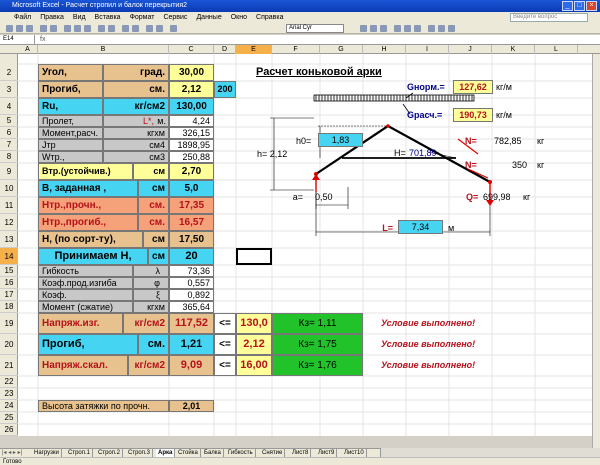 Image resolution: width=600 pixels, height=465 pixels. What do you see at coordinates (579, 6) in the screenshot?
I see `maximize-icon: □` at bounding box center [579, 6].